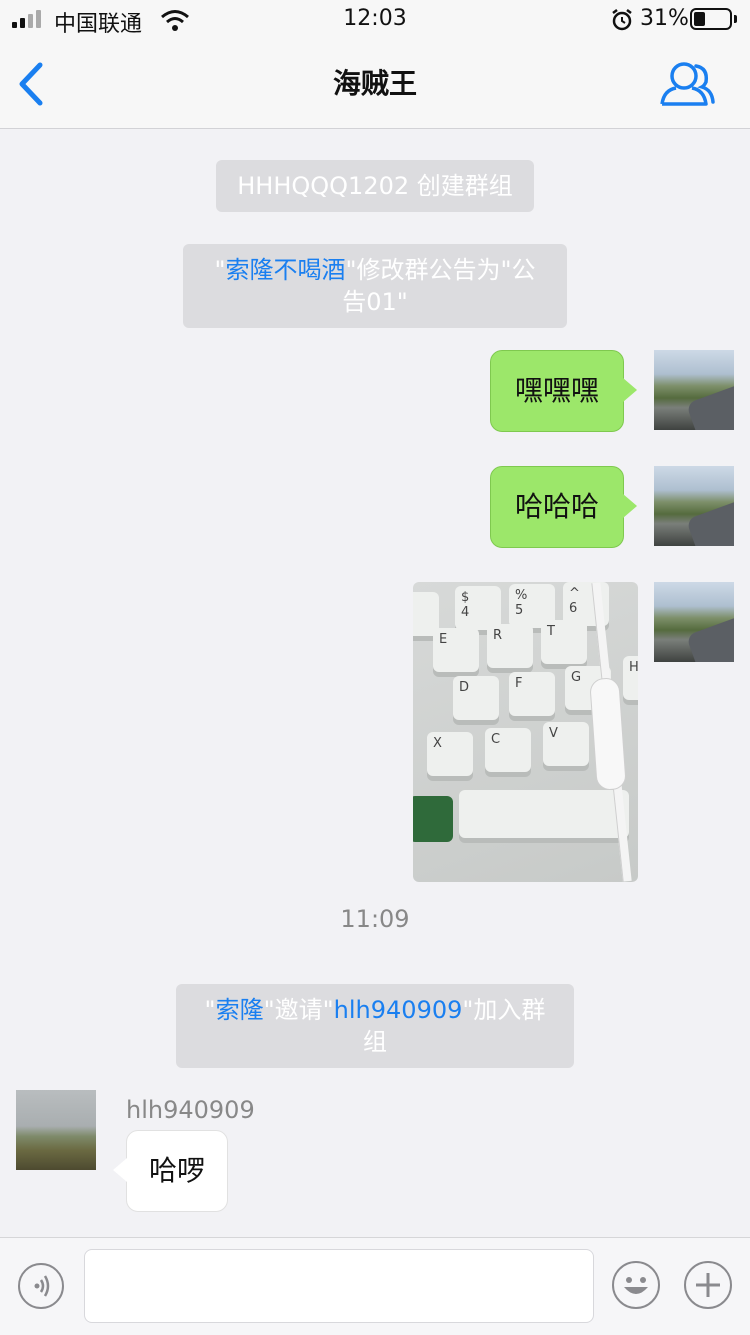  I want to click on keyboard-key: E, so click(456, 650).